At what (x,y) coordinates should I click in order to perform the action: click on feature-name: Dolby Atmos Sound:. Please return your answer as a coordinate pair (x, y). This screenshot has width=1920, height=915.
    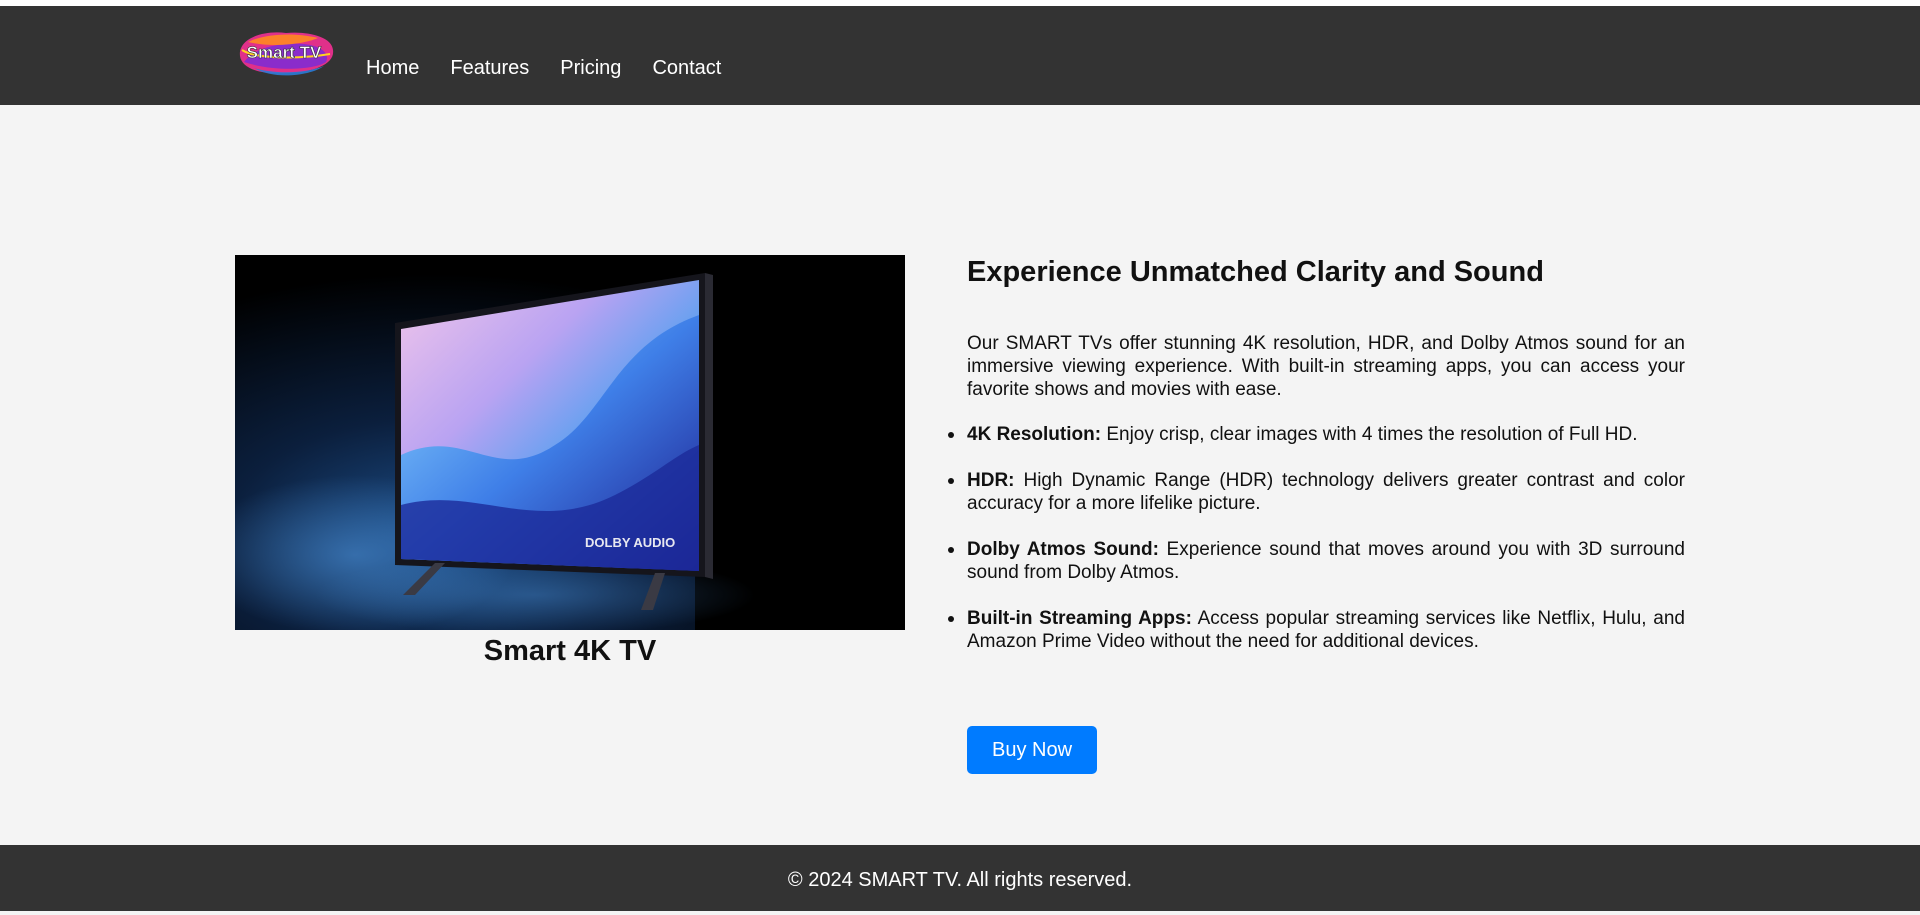
    Looking at the image, I should click on (1063, 549).